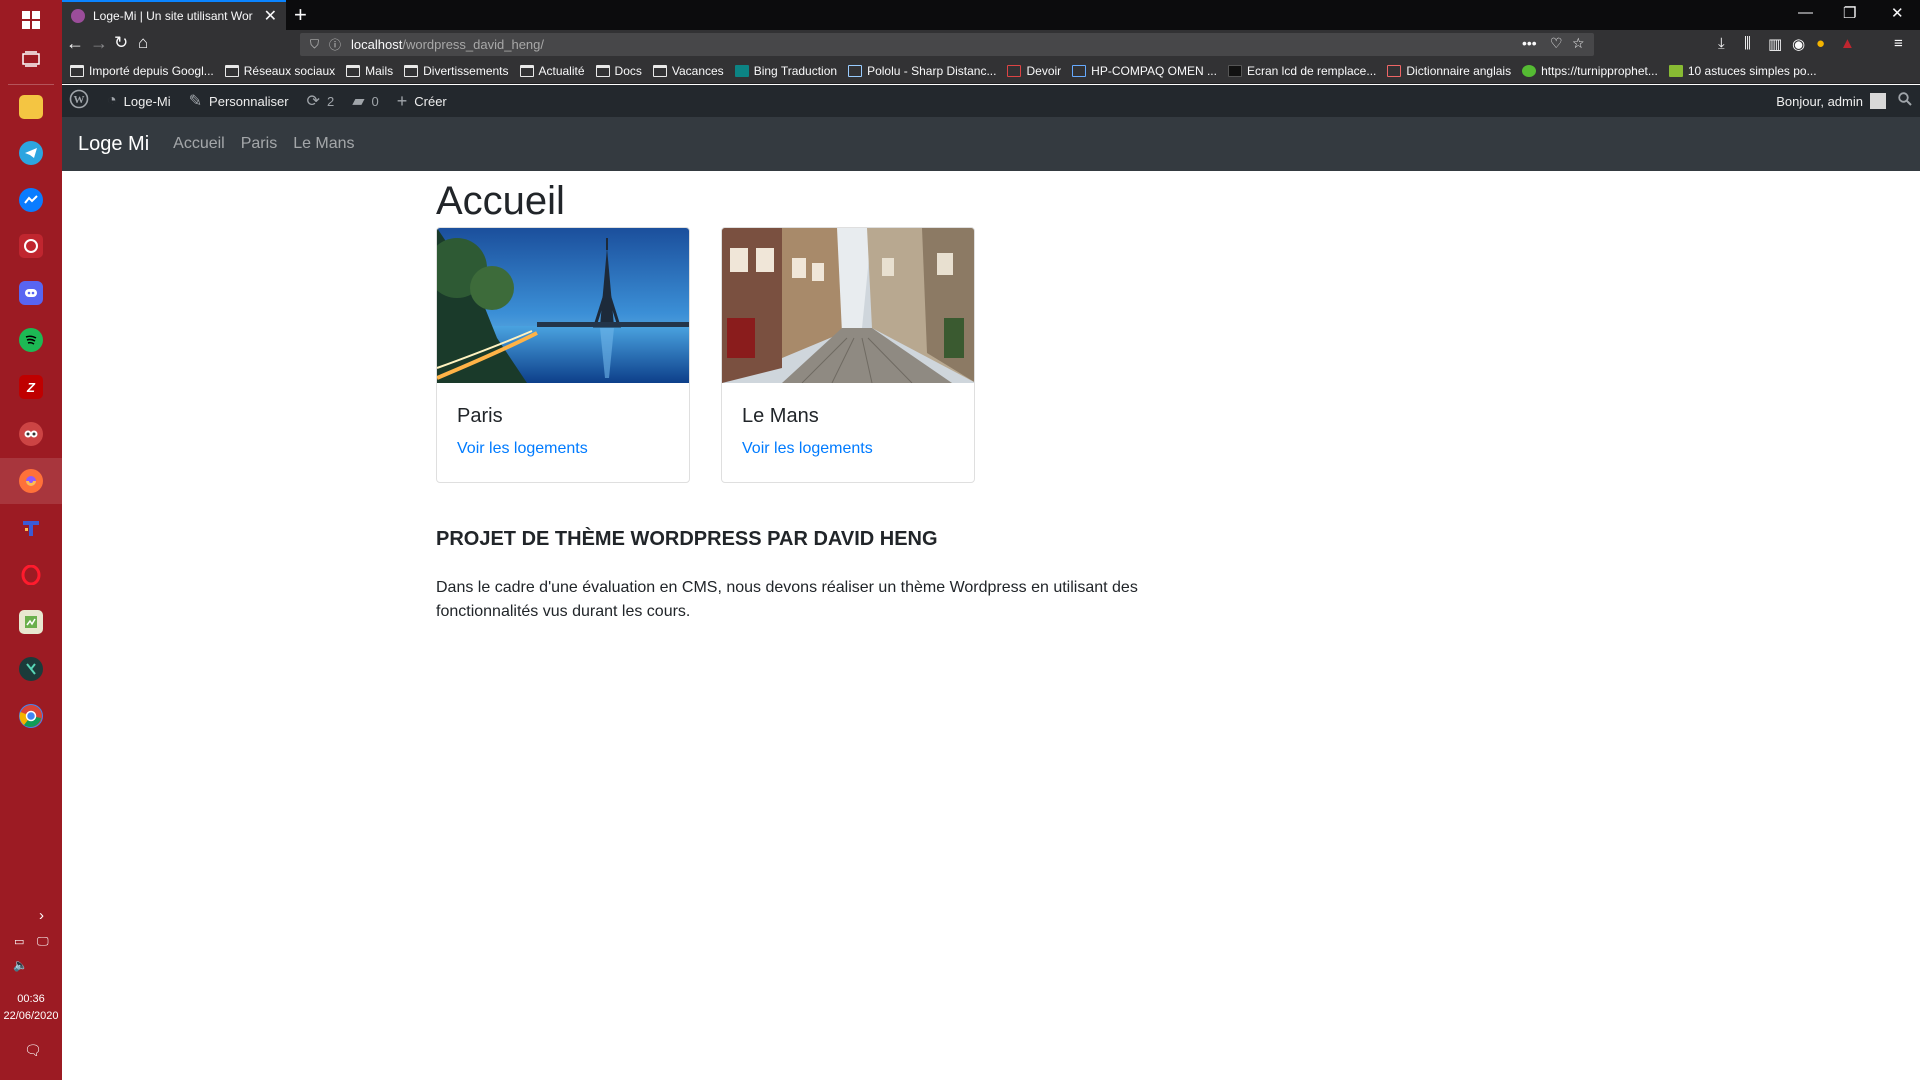  I want to click on wp-new-content-menu: + Créer, so click(422, 101).